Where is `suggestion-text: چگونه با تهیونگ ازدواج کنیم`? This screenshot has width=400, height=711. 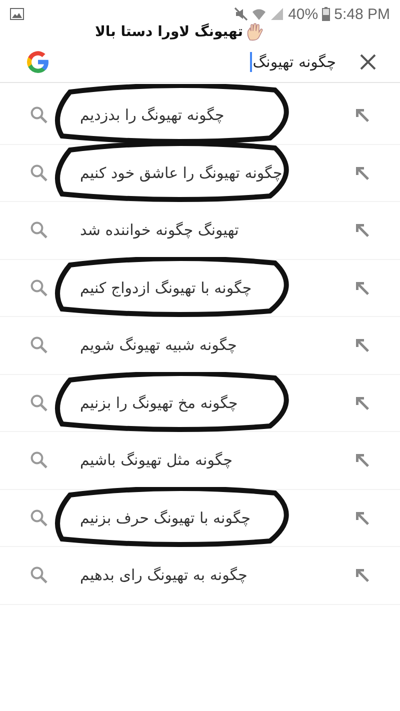
suggestion-text: چگونه با تهیونگ ازدواج کنیم is located at coordinates (166, 287).